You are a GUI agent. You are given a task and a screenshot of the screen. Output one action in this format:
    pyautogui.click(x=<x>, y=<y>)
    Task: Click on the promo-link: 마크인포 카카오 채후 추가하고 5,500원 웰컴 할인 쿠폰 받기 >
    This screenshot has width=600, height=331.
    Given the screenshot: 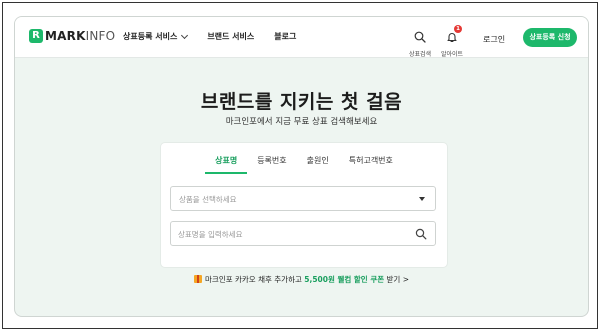 What is the action you would take?
    pyautogui.click(x=301, y=279)
    